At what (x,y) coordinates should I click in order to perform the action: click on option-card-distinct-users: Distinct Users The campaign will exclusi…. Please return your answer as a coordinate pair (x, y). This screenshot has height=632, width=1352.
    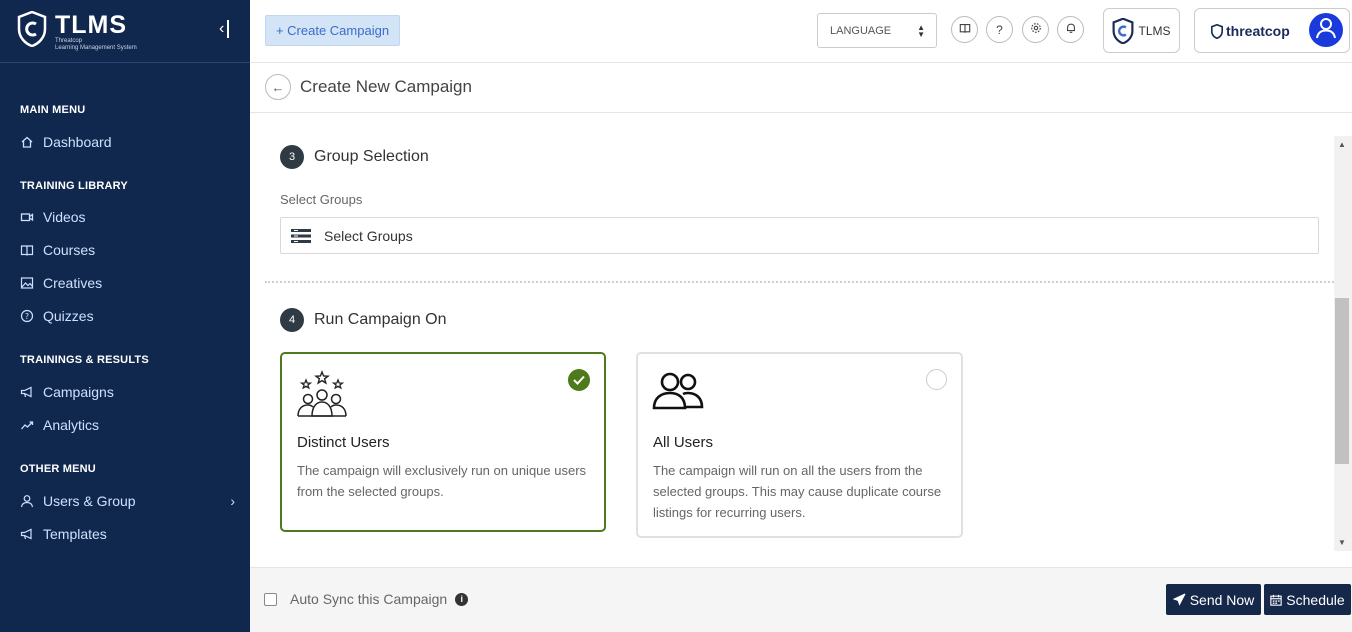
    Looking at the image, I should click on (443, 442).